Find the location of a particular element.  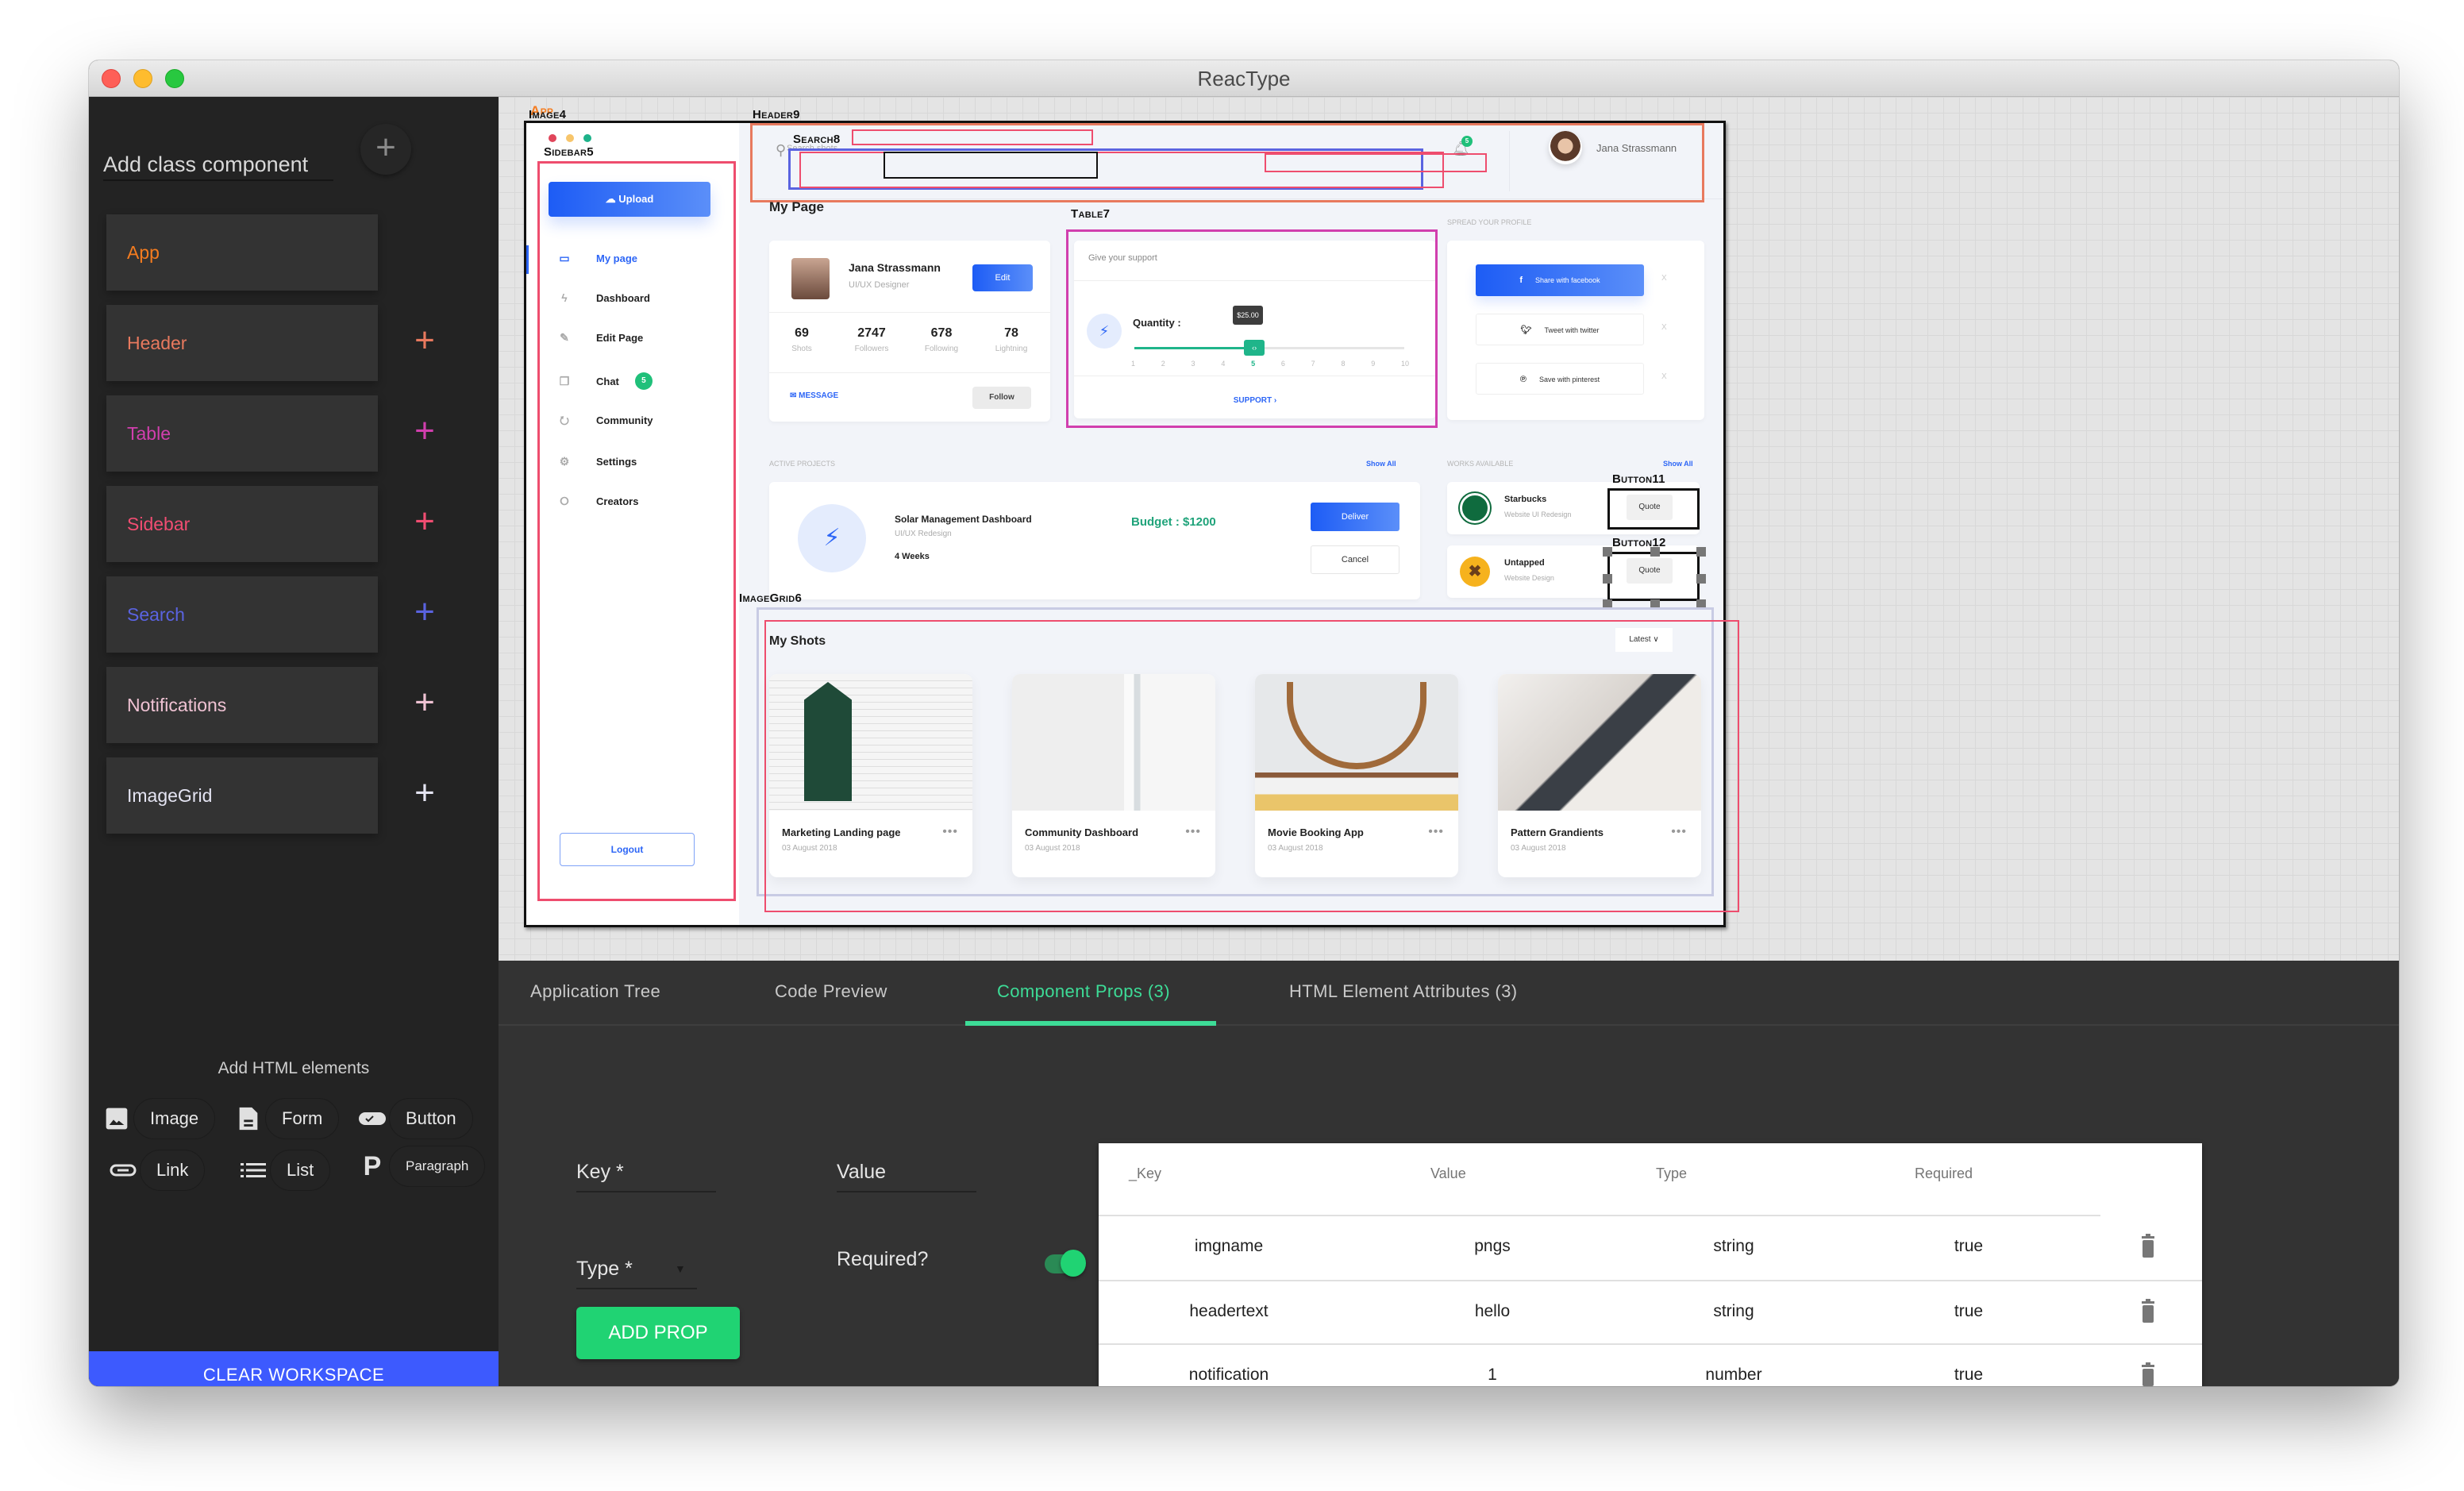

paragraph-chip: Paragraph is located at coordinates (437, 1167).